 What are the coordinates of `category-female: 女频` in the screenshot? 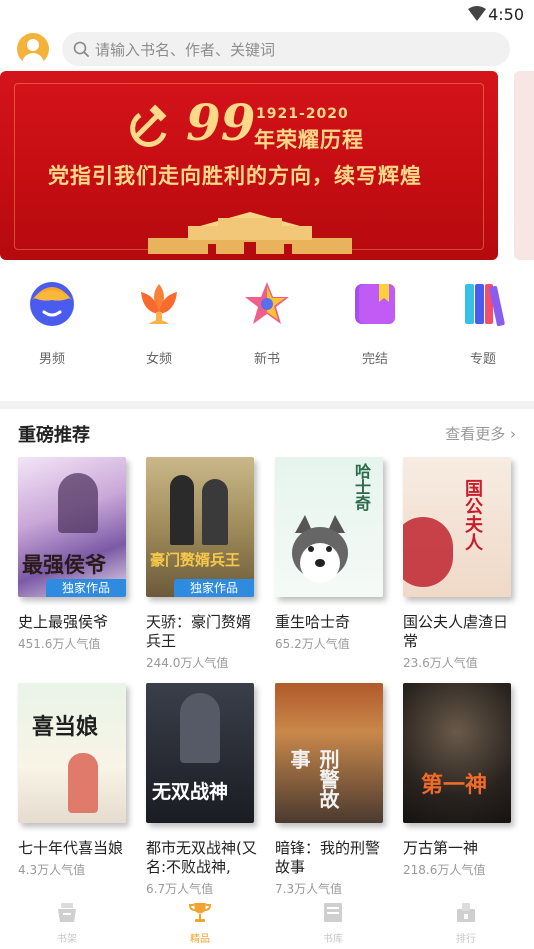 It's located at (159, 322).